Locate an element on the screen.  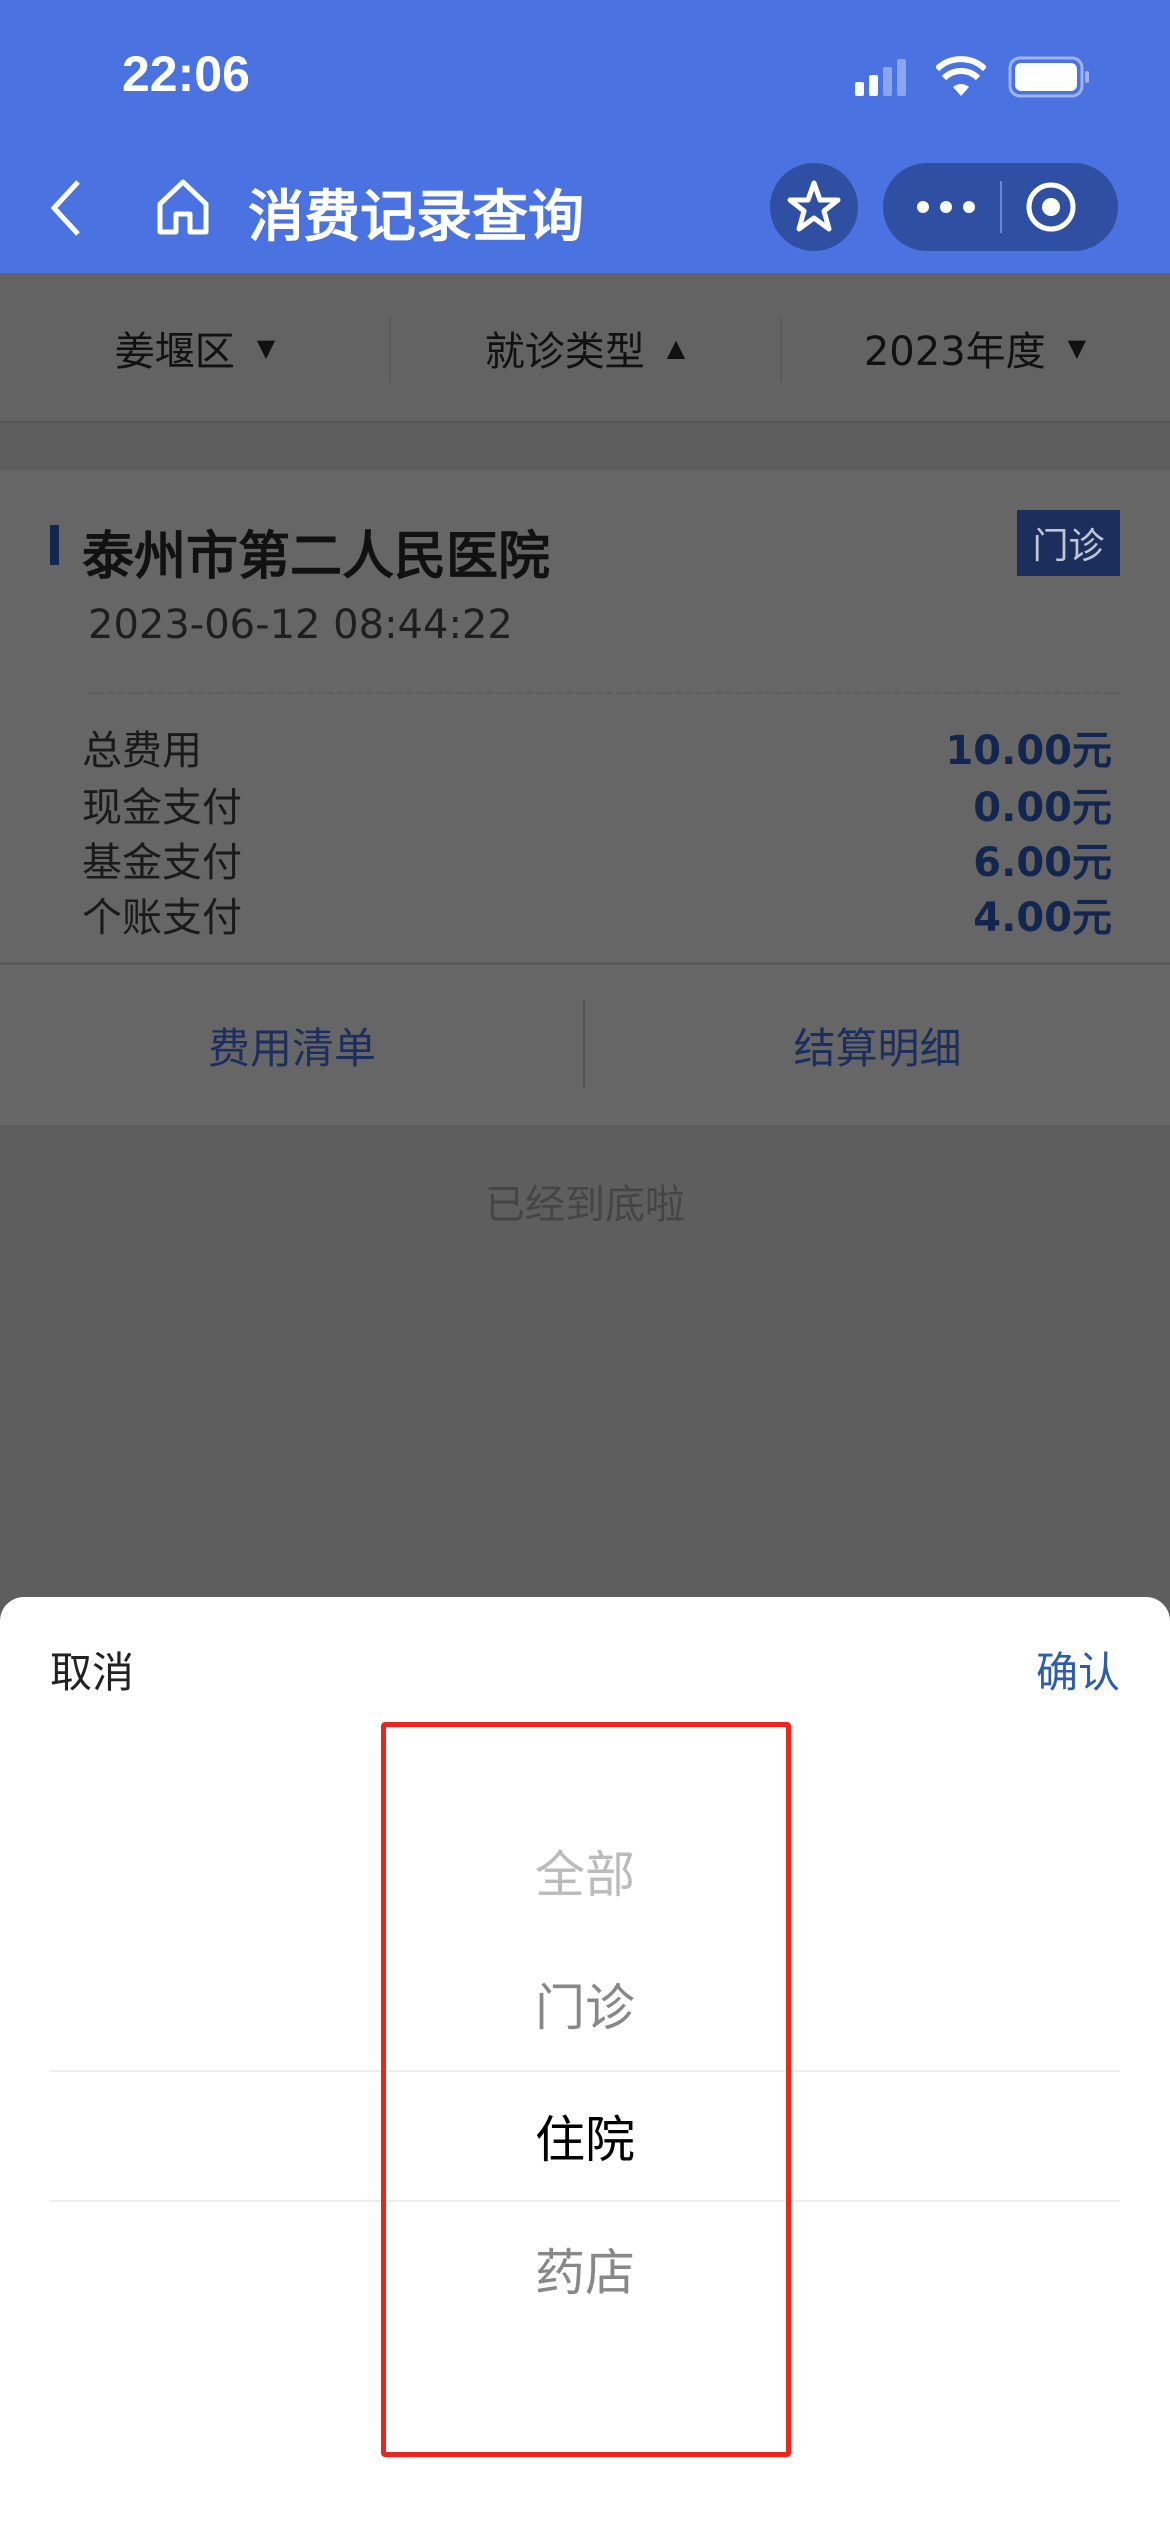
row-value: 6.00元 is located at coordinates (1042, 863).